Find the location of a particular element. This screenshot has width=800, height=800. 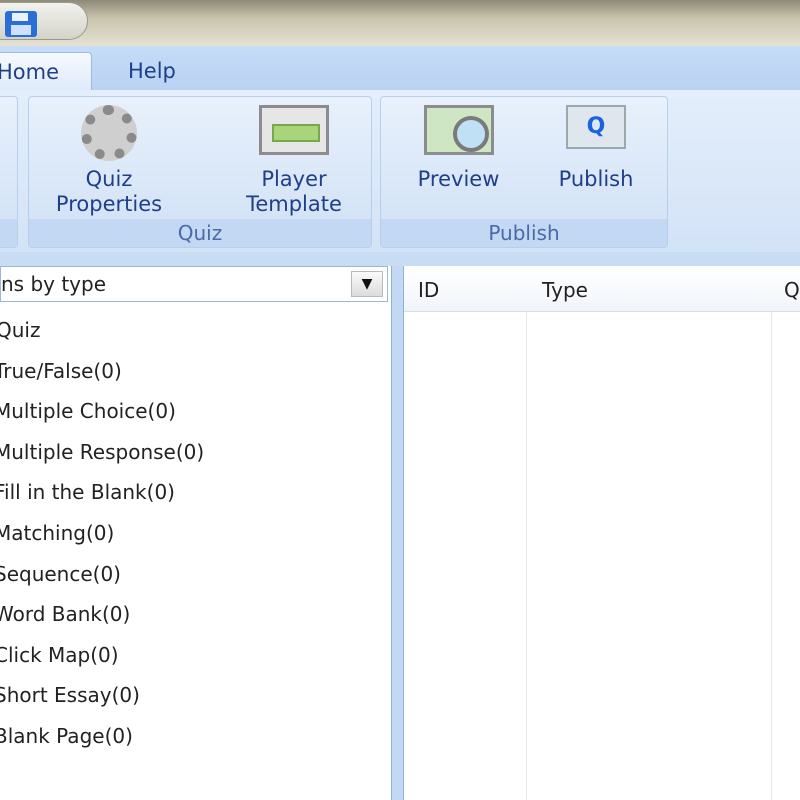

column-header-id: ID is located at coordinates (428, 290).